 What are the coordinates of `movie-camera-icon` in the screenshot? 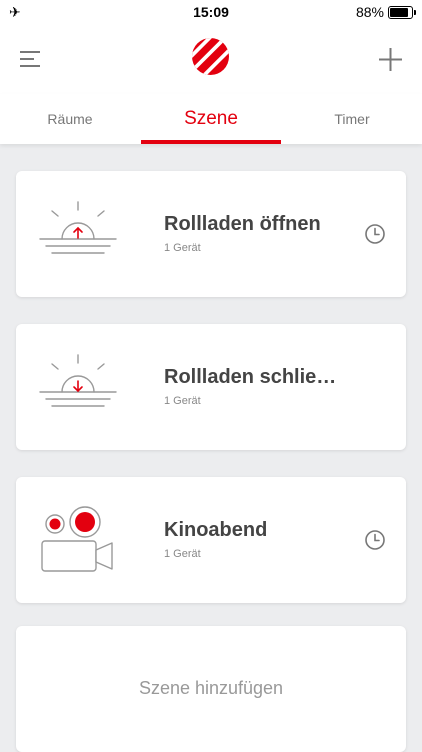 It's located at (77, 539).